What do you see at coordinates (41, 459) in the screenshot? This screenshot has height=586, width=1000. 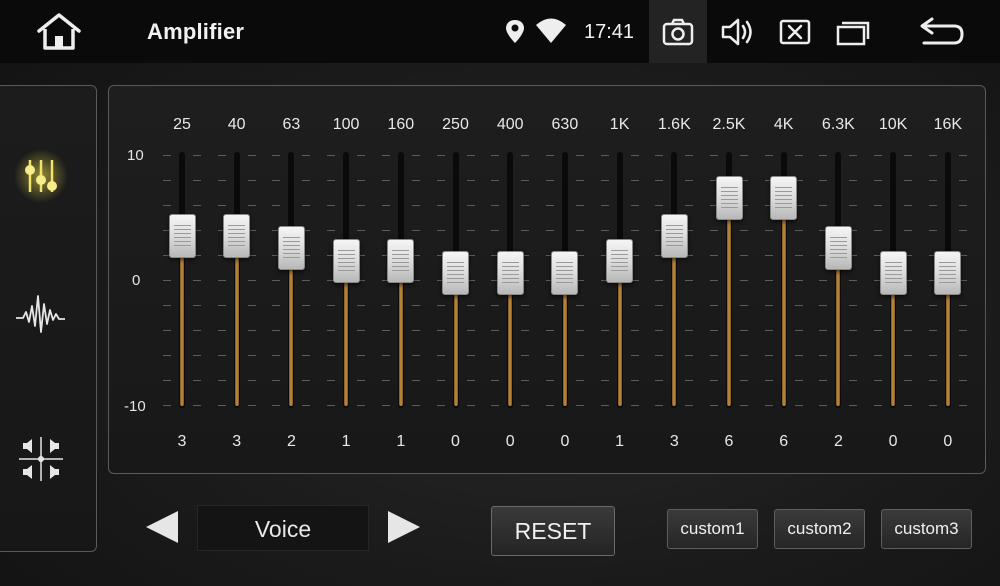 I see `sidebar-item-balance` at bounding box center [41, 459].